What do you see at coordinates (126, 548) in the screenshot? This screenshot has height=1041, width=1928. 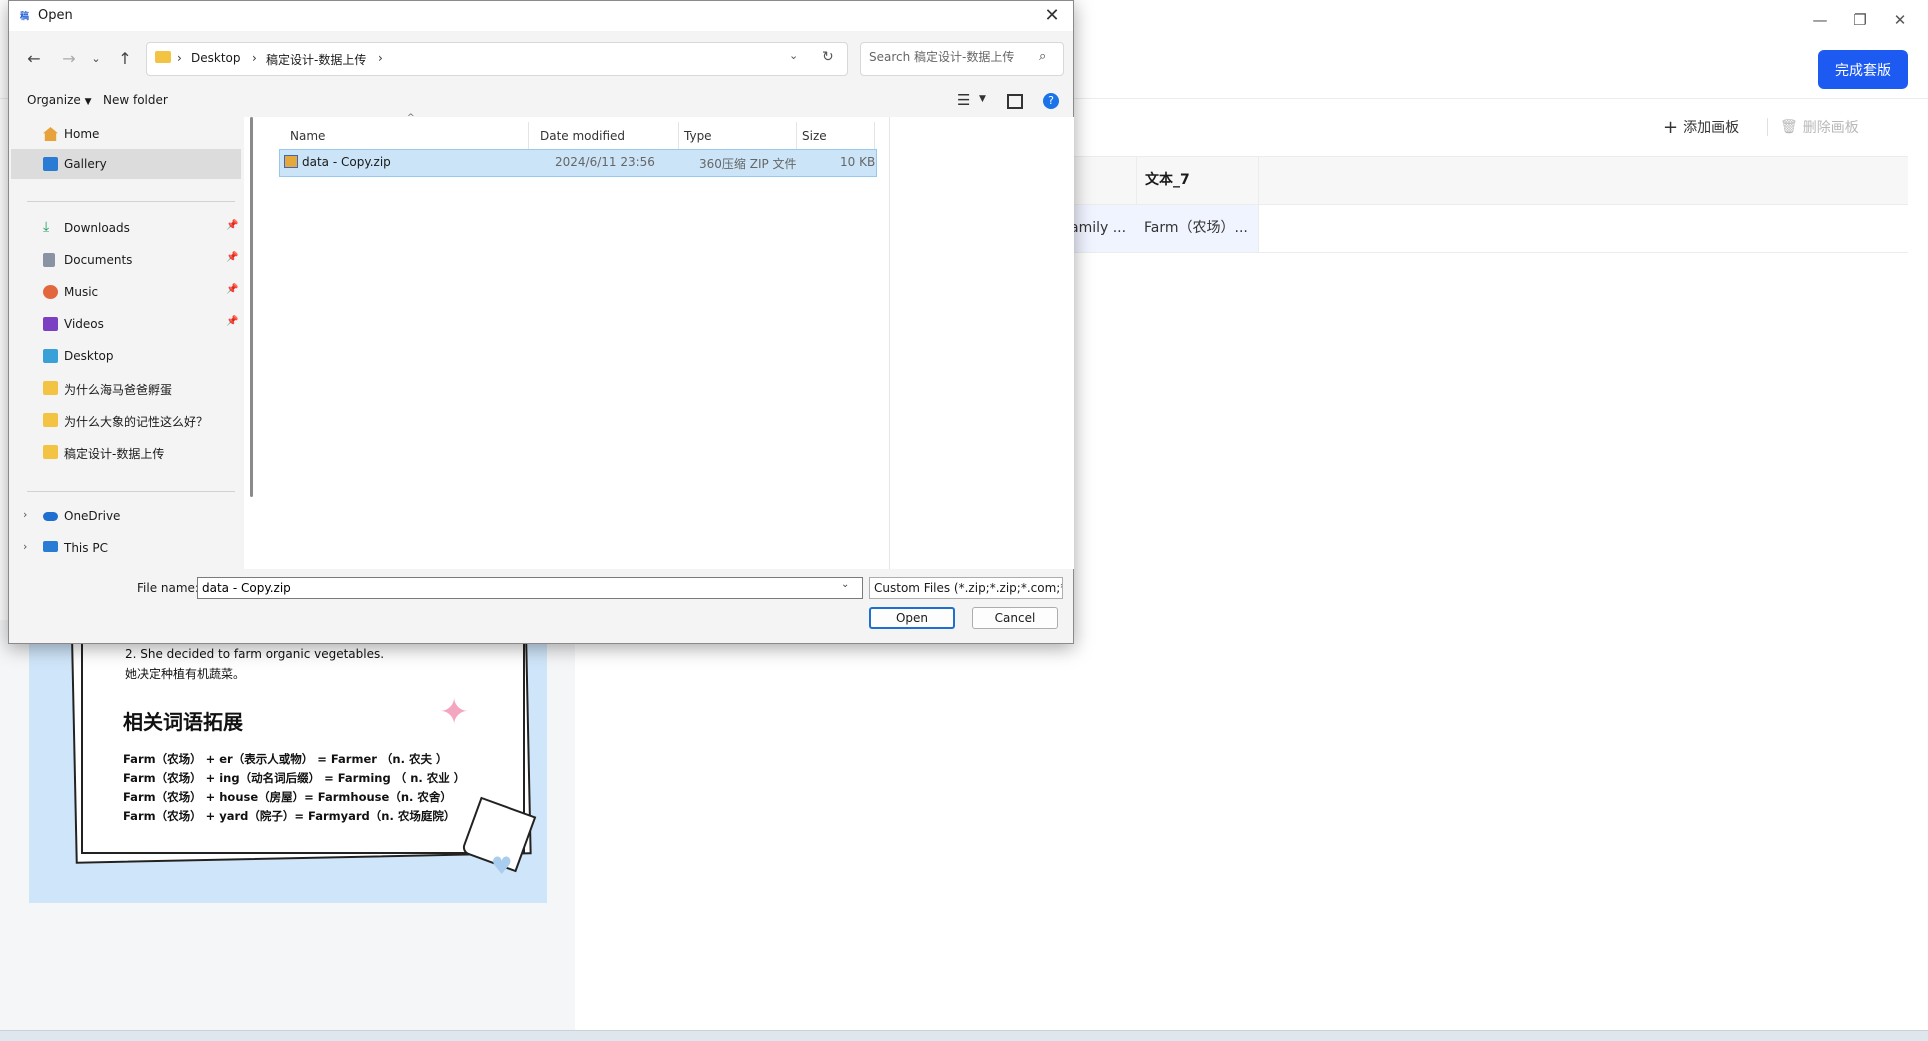 I see `nav-item-this-pc: › This PC` at bounding box center [126, 548].